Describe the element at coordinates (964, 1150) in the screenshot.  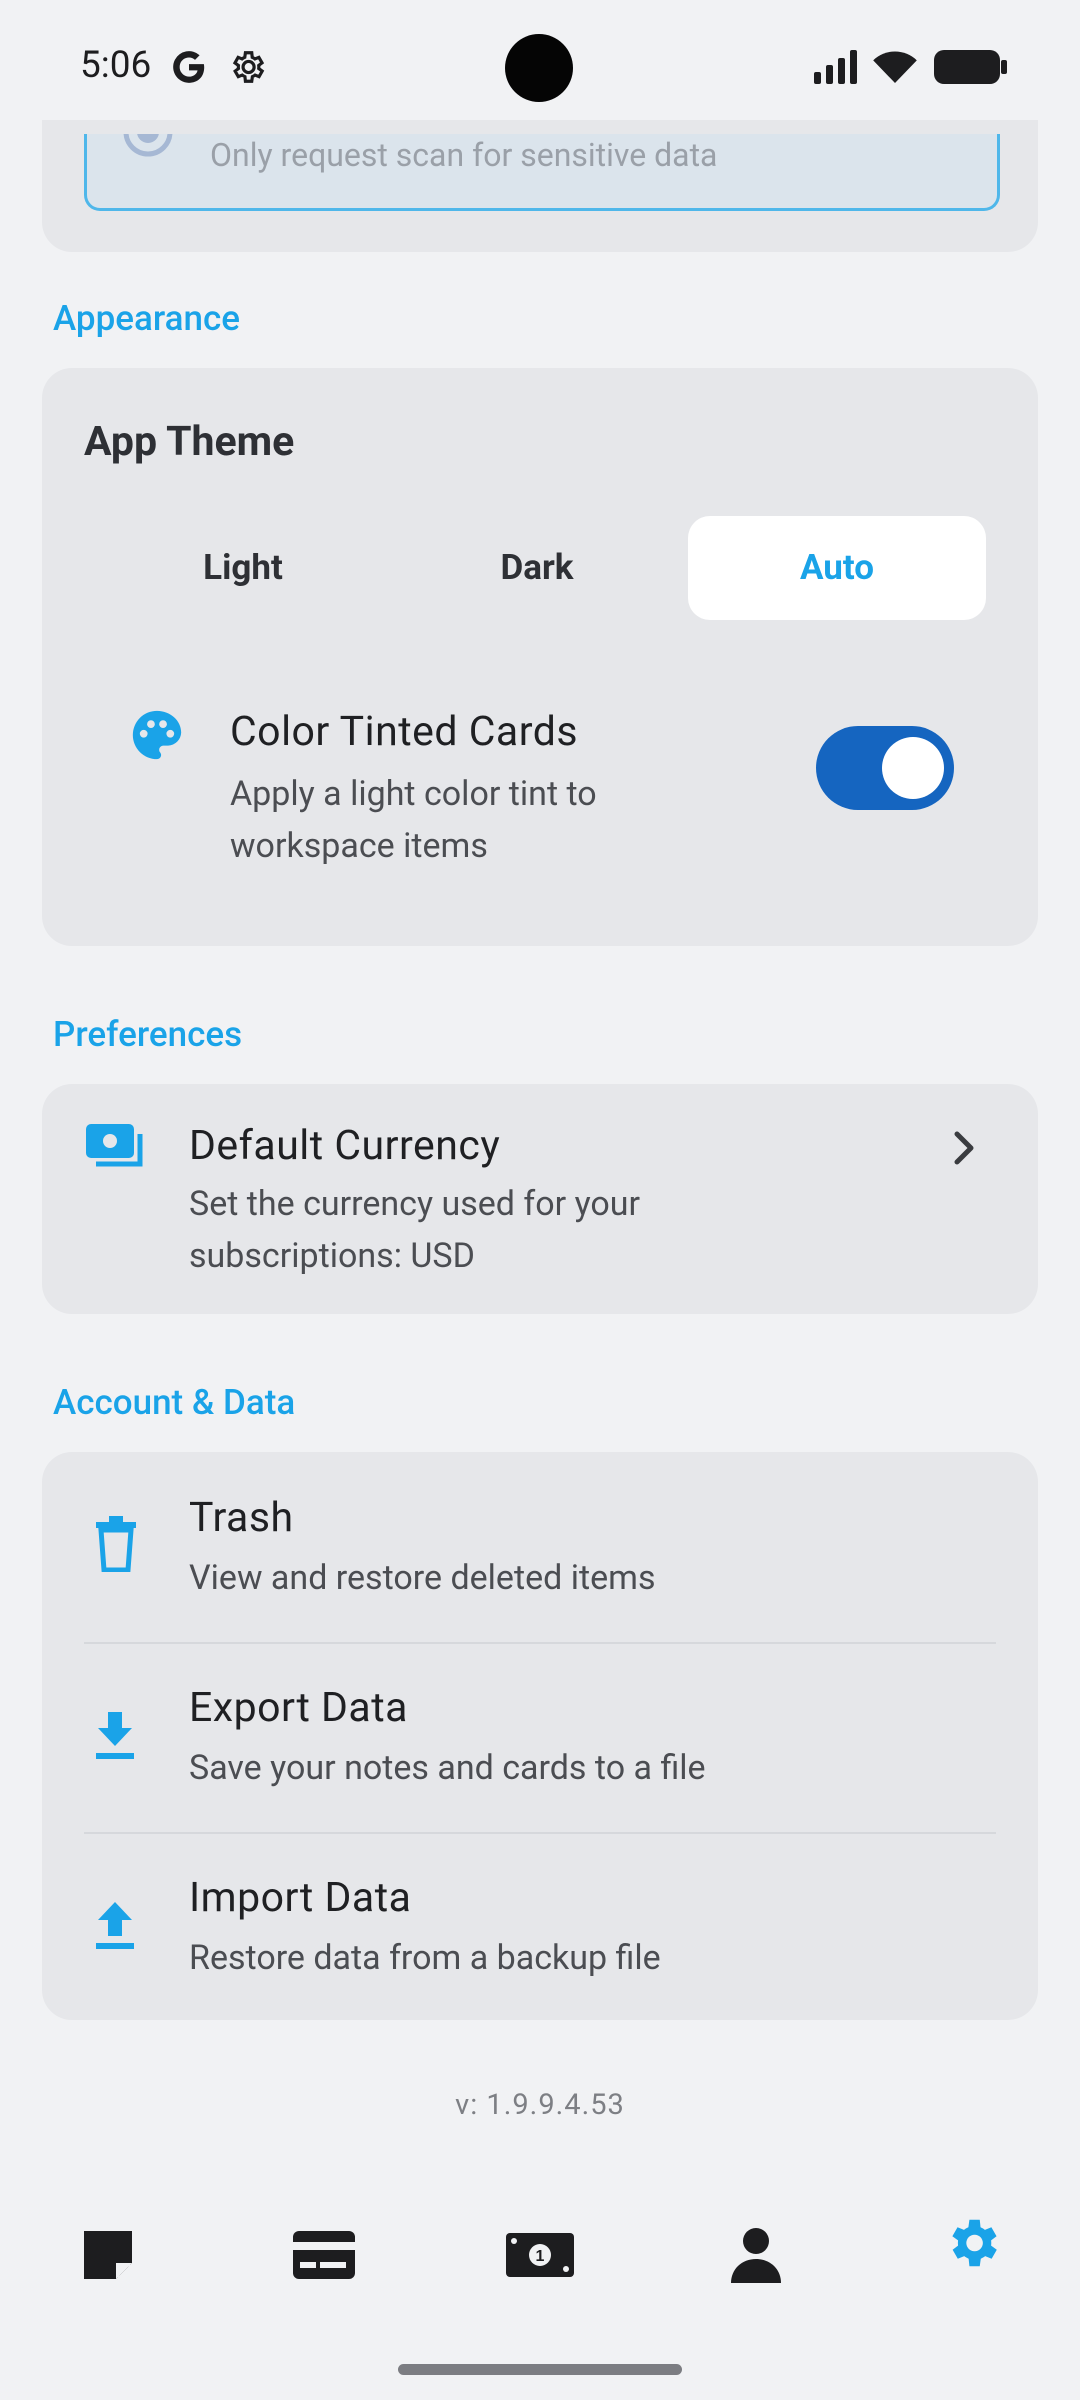
I see `chevron-right-icon` at that location.